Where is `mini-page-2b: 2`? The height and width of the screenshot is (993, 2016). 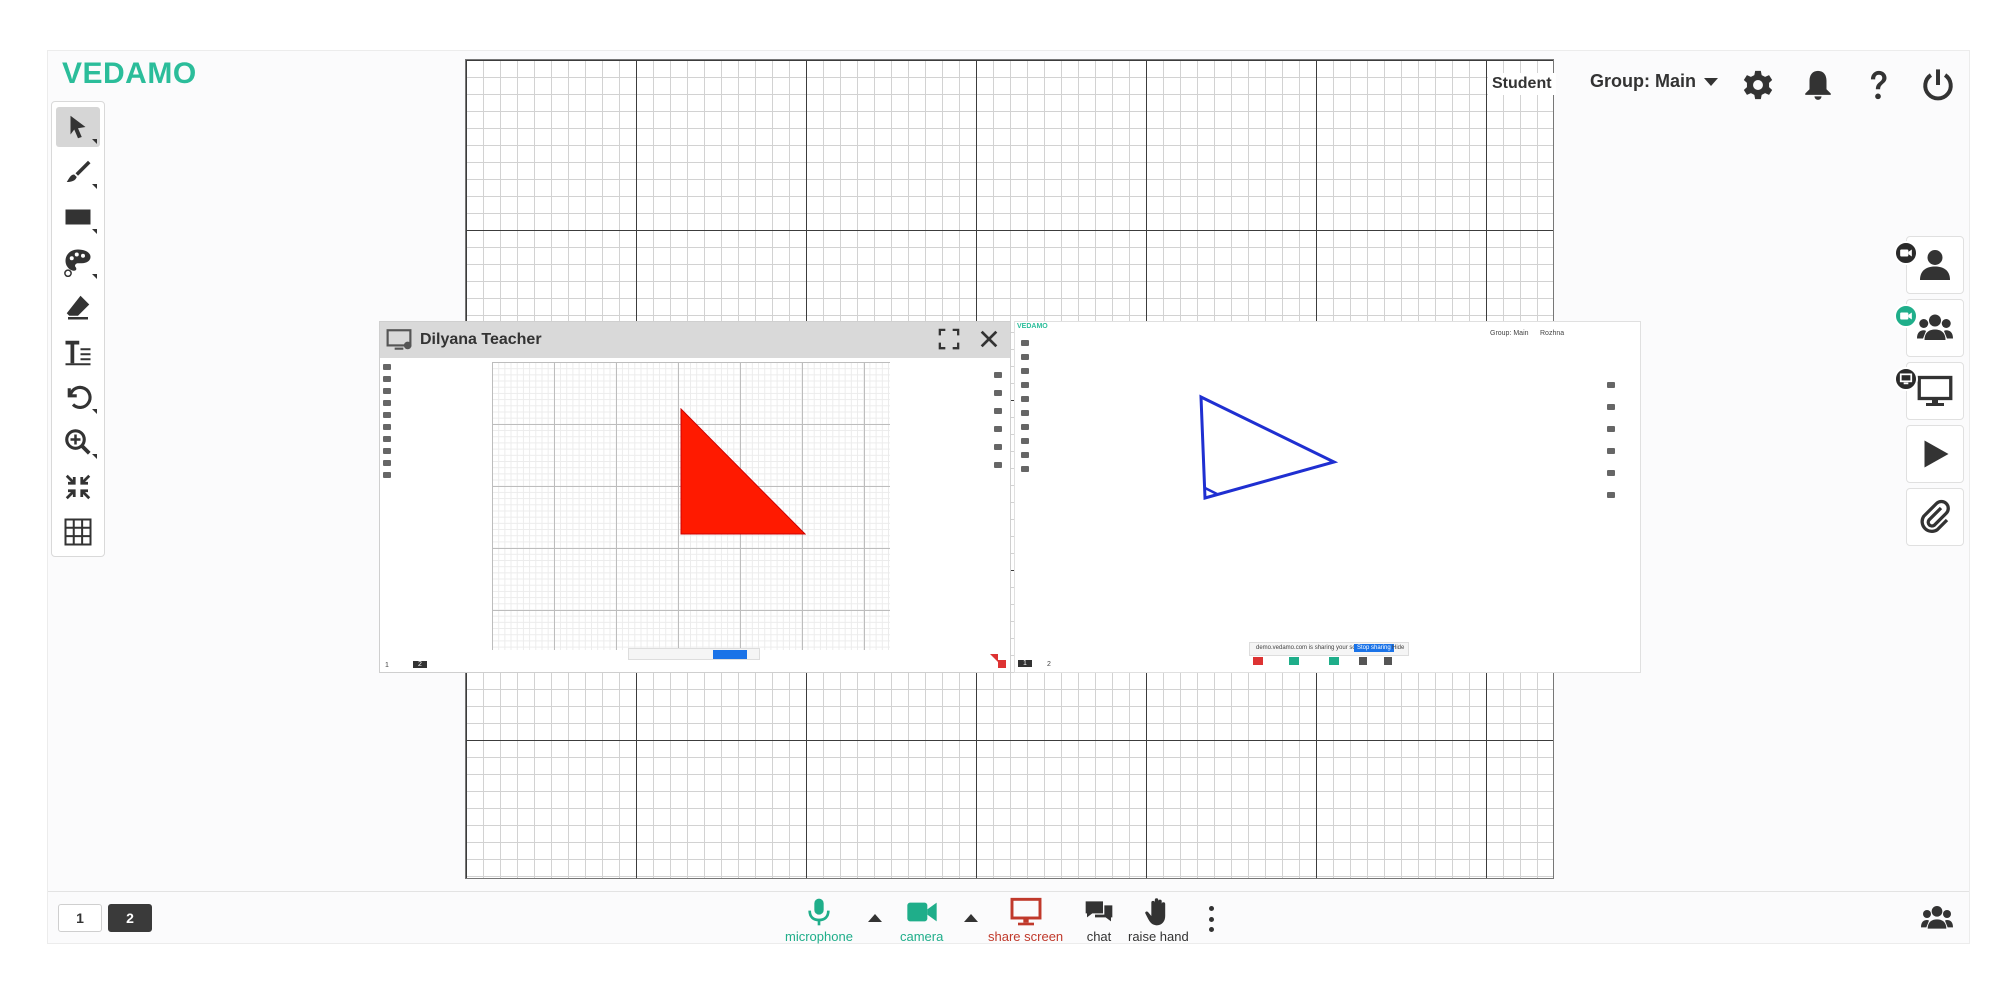
mini-page-2b: 2 is located at coordinates (1049, 664).